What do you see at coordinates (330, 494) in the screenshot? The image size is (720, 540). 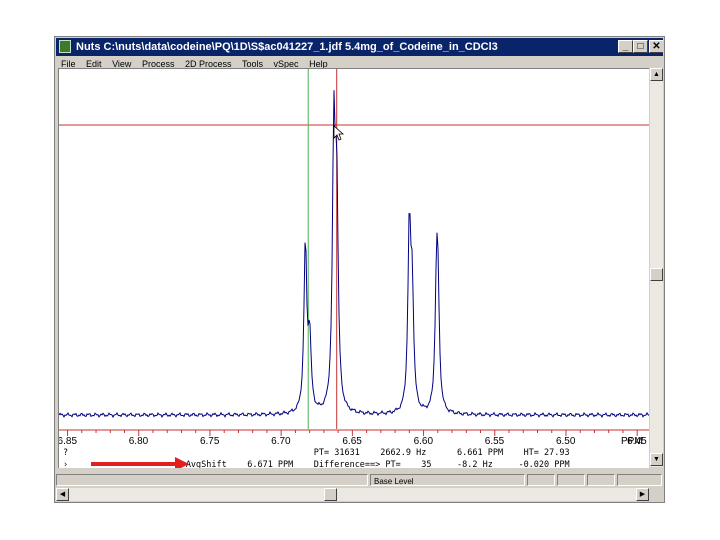 I see `horizontal-scroll-thumb` at bounding box center [330, 494].